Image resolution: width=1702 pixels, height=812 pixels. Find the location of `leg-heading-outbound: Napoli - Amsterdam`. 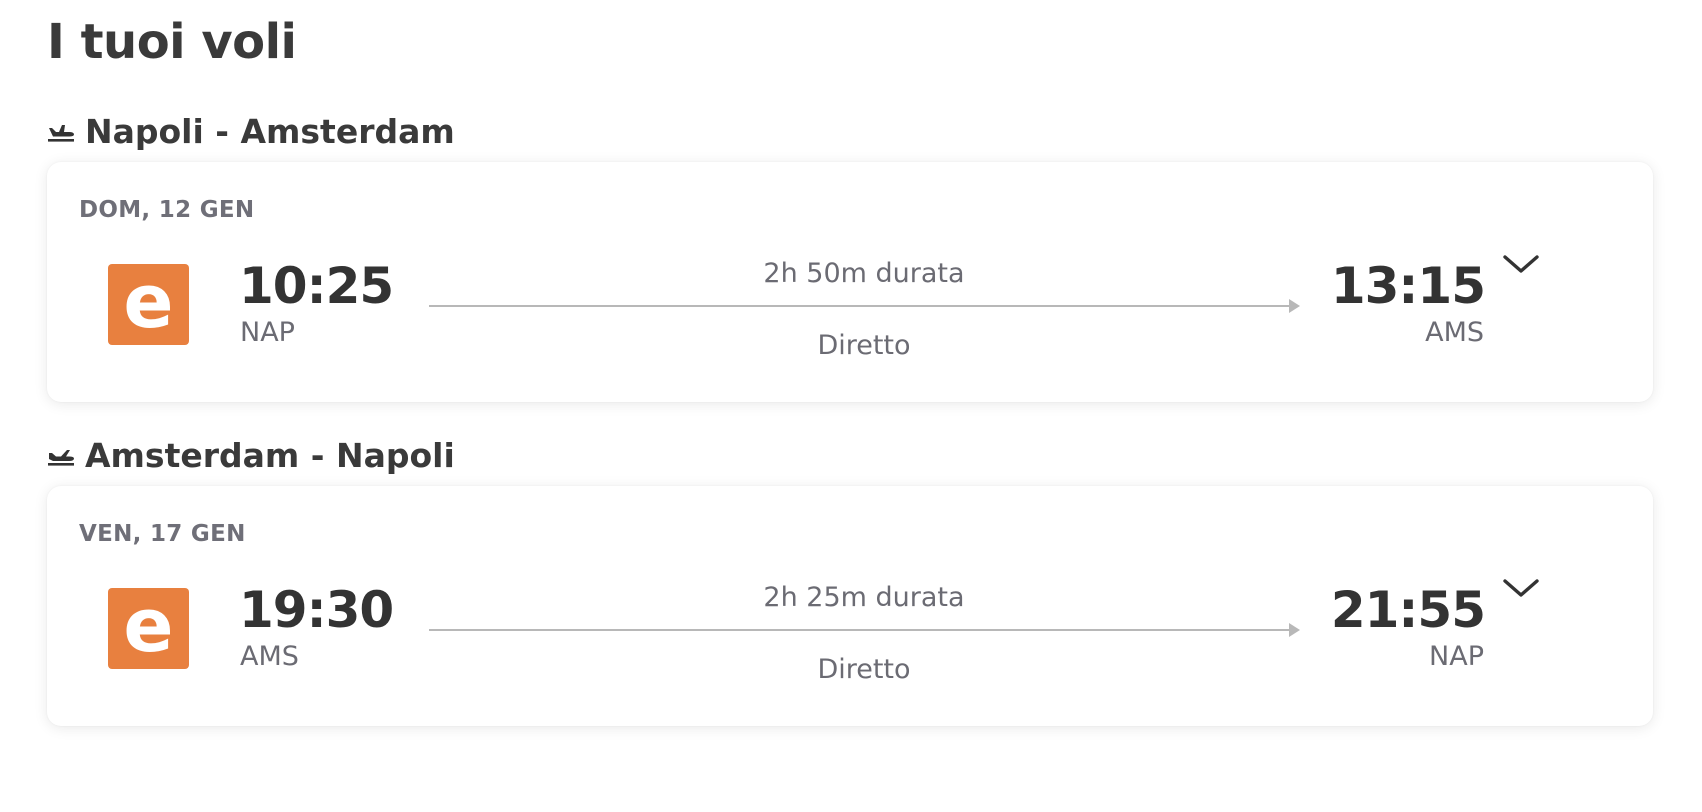

leg-heading-outbound: Napoli - Amsterdam is located at coordinates (251, 131).